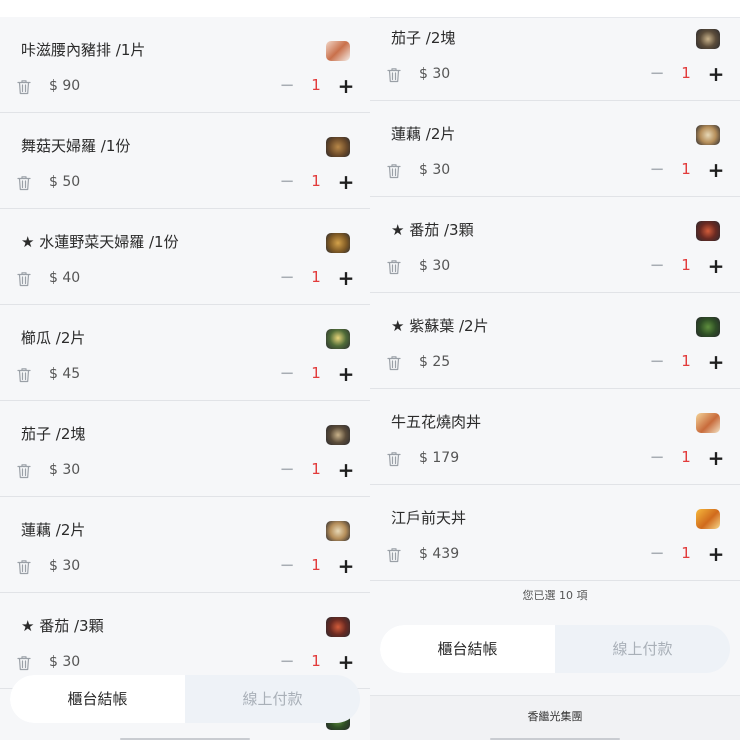  I want to click on item-name: 咔滋腰內豬排 /1片, so click(83, 50).